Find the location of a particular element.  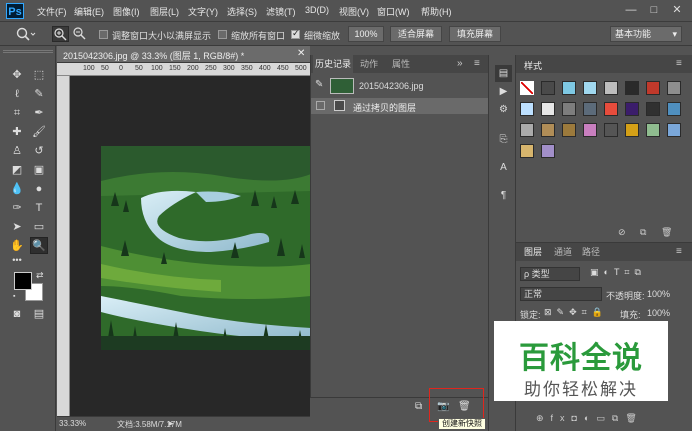

default-colors-icon: ▪ is located at coordinates (14, 296).